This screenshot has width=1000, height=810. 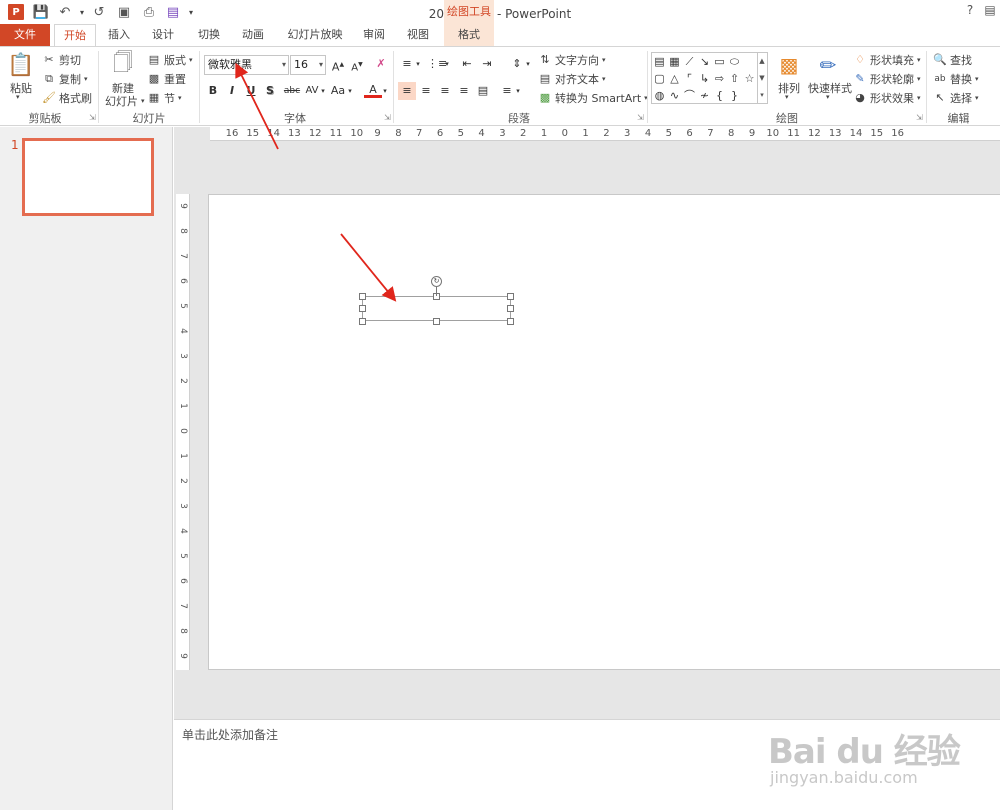 What do you see at coordinates (789, 88) in the screenshot?
I see `arrange-button: 排列` at bounding box center [789, 88].